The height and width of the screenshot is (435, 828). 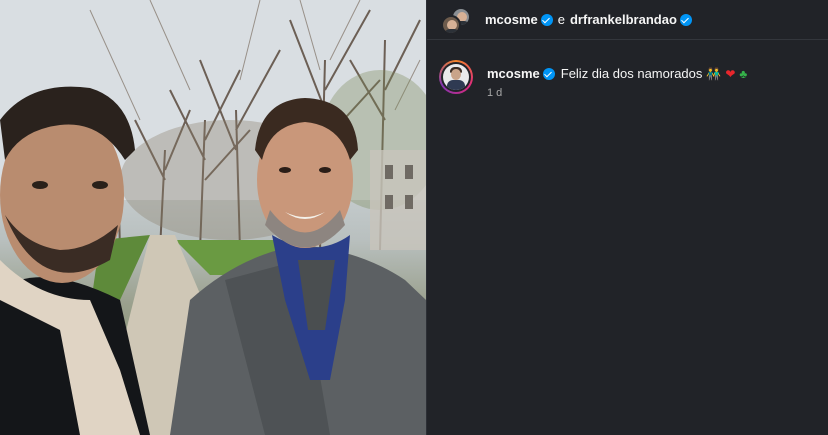 I want to click on avatar-mcosme, so click(x=451, y=24).